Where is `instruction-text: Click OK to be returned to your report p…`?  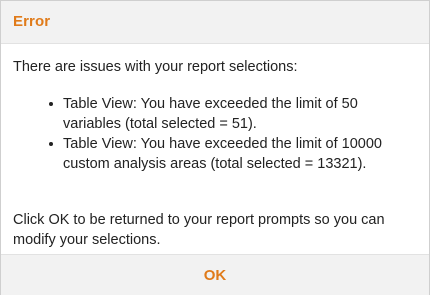 instruction-text: Click OK to be returned to your report p… is located at coordinates (199, 230).